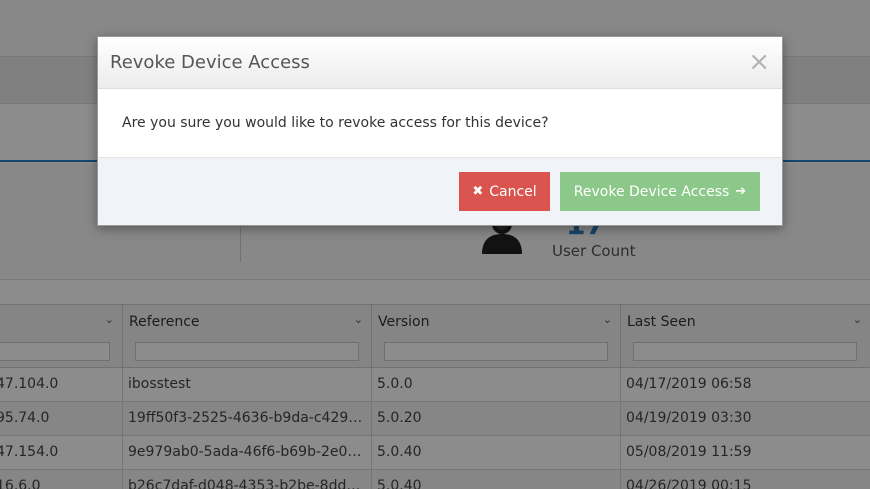 Image resolution: width=870 pixels, height=489 pixels. Describe the element at coordinates (478, 191) in the screenshot. I see `times-icon: ✖` at that location.